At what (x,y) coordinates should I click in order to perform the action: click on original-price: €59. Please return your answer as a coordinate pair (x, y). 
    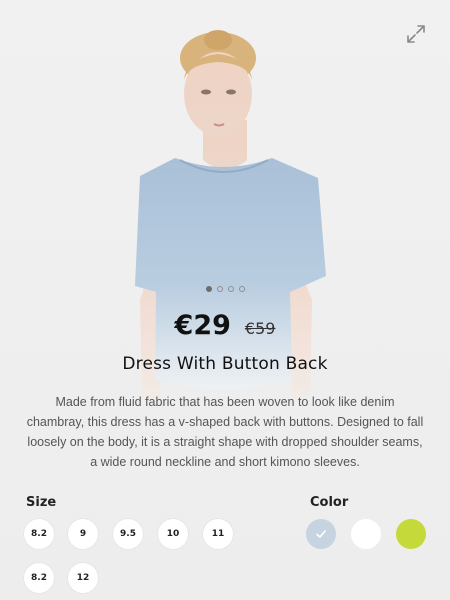
    Looking at the image, I should click on (260, 328).